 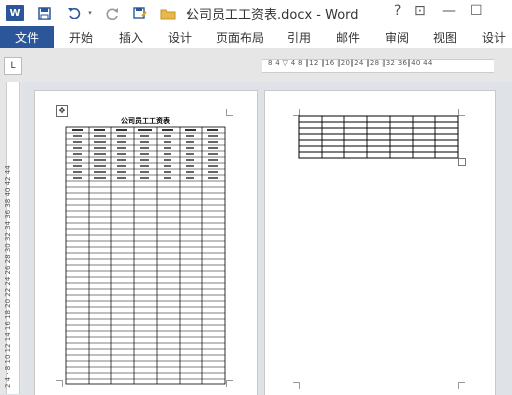 I want to click on tab-home: 开始, so click(x=81, y=37).